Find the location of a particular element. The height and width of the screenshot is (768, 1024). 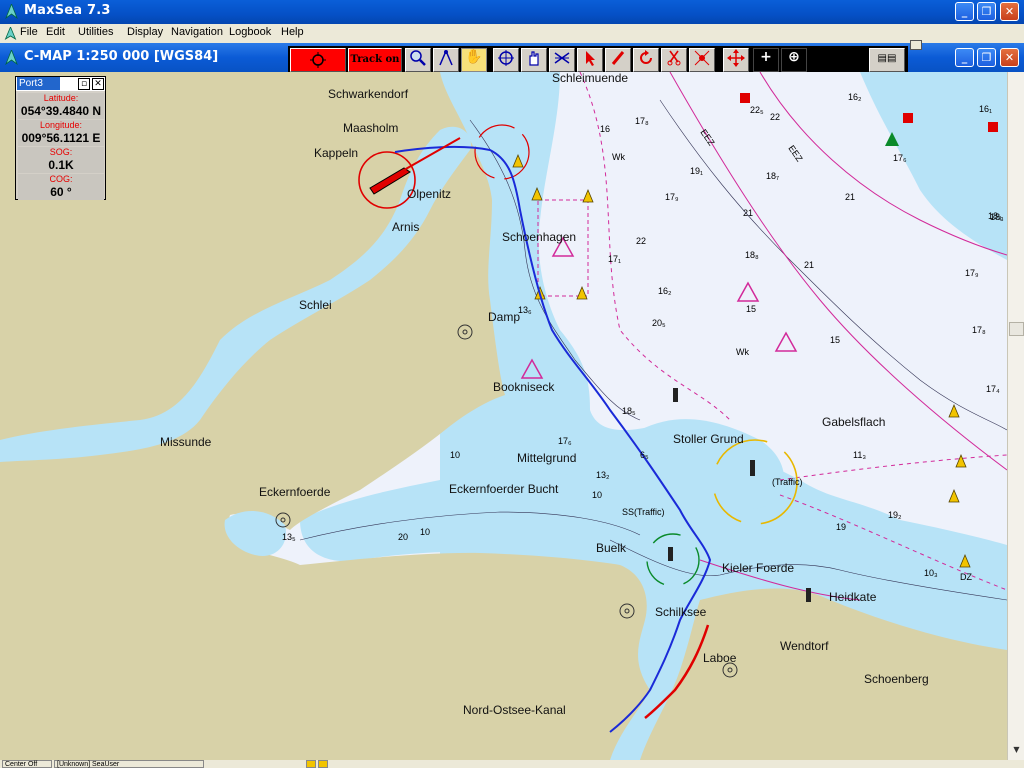

center-off-status: Center Off is located at coordinates (27, 764).